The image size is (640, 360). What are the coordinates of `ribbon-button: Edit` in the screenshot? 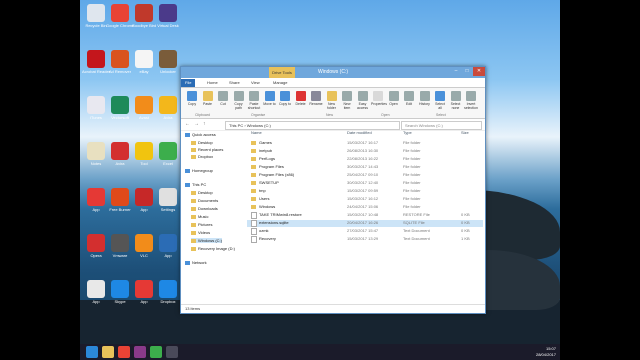 It's located at (409, 98).